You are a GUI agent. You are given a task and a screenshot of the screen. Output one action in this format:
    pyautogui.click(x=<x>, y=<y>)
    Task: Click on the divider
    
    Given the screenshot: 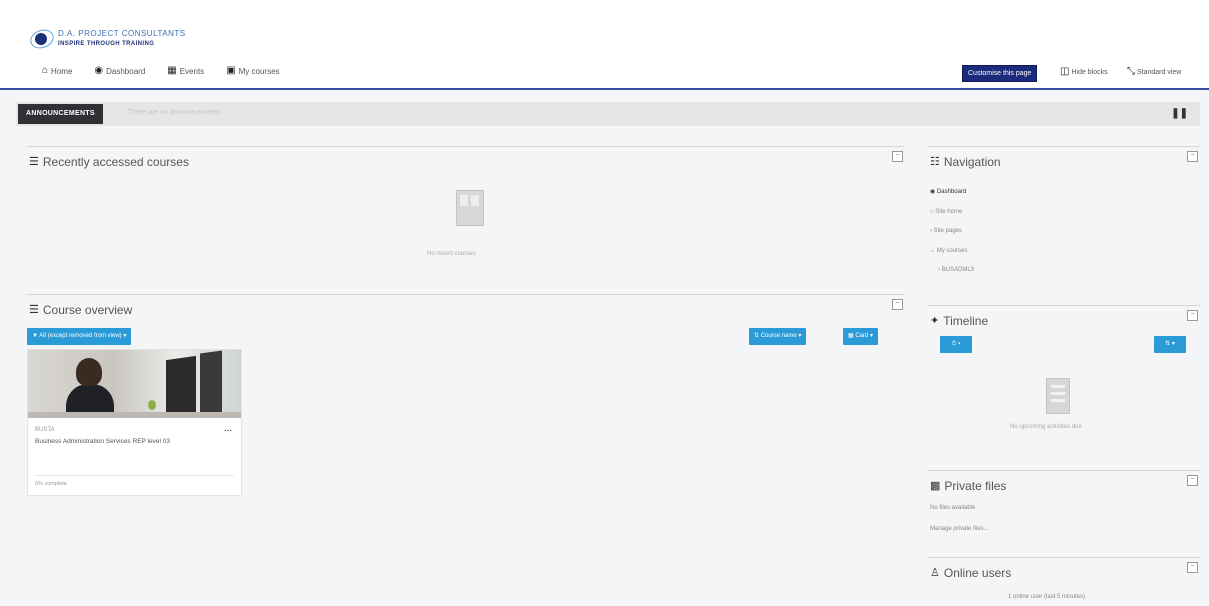 What is the action you would take?
    pyautogui.click(x=134, y=475)
    